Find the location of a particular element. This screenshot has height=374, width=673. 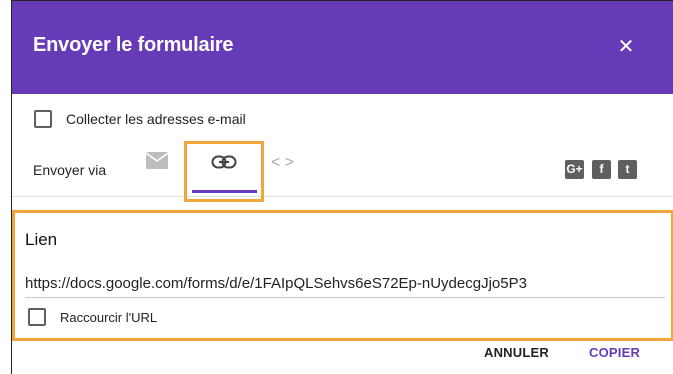

collect-emails-option: Collecter les adresses e-mail is located at coordinates (140, 119).